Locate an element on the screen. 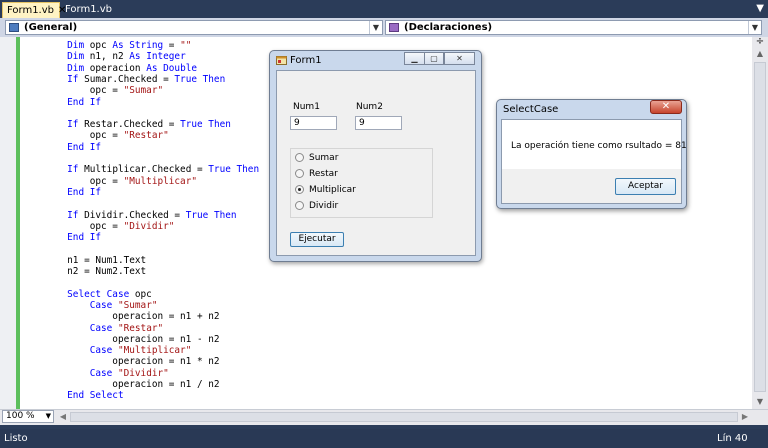  code-line: Case "Dividir" is located at coordinates (95, 373).